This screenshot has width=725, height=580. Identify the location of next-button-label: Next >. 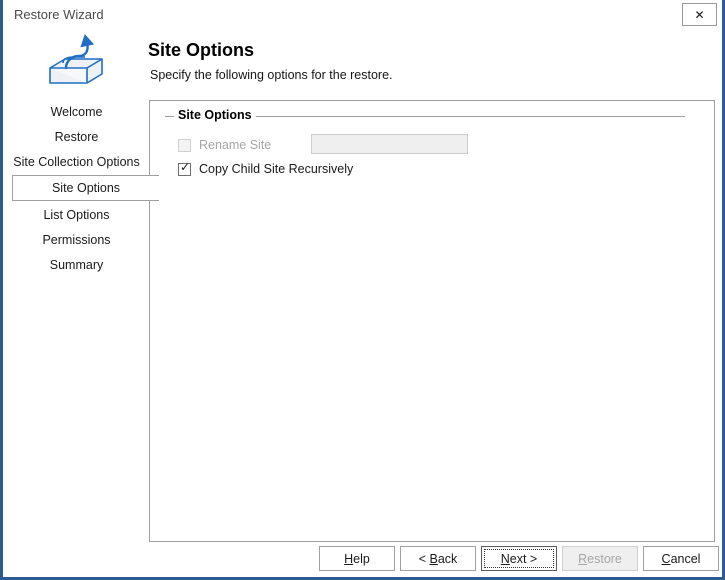
(519, 558).